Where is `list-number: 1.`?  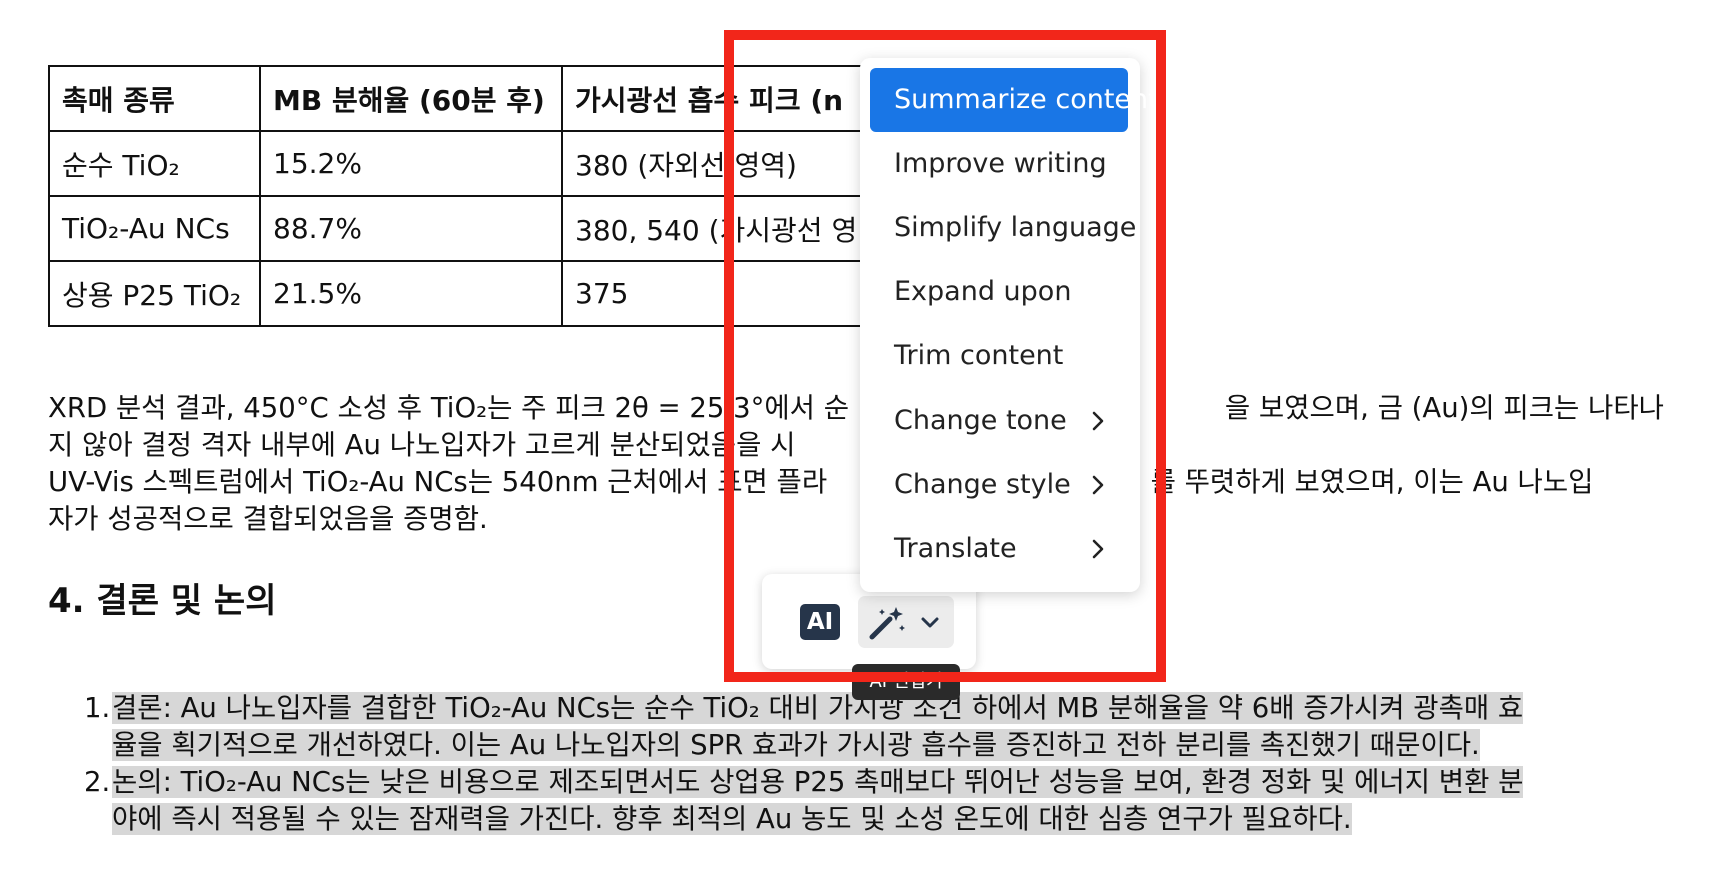 list-number: 1. is located at coordinates (97, 708).